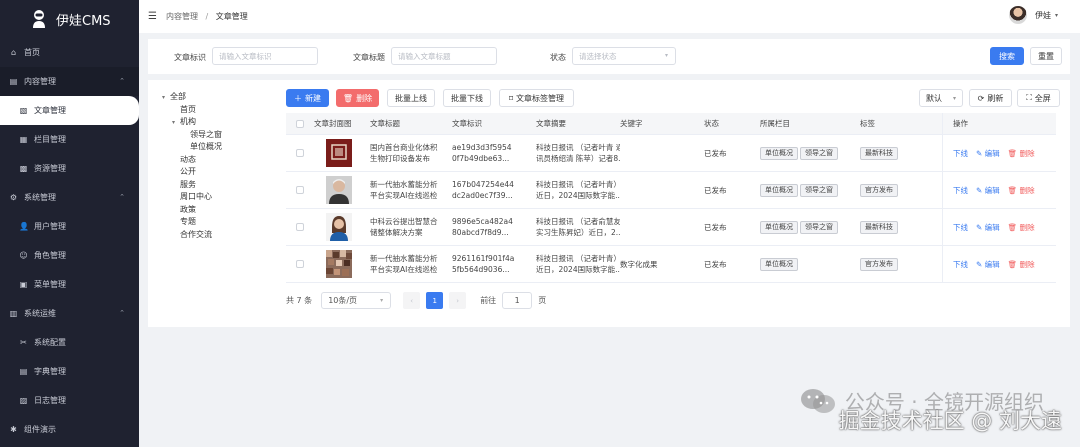  What do you see at coordinates (458, 300) in the screenshot?
I see `next-page-button: ›` at bounding box center [458, 300].